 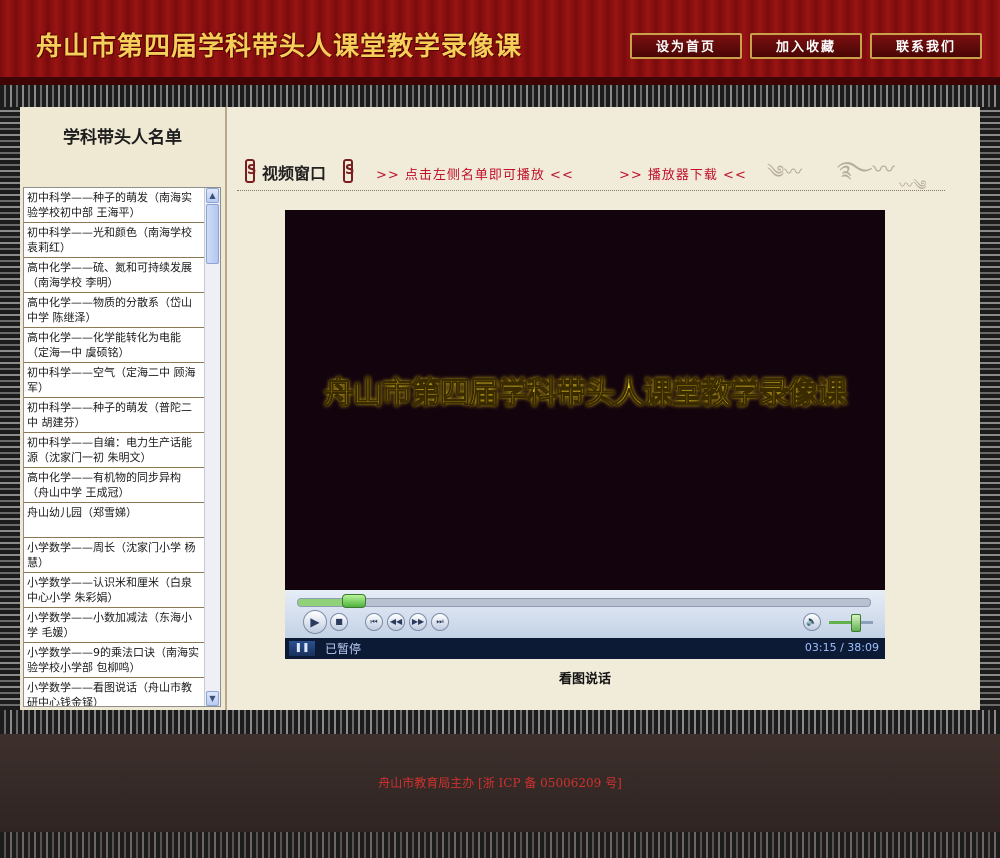 I want to click on teacher-list-item: 小学数学——认识米和厘米（白泉中心小学 朱彩娟）, so click(x=114, y=590).